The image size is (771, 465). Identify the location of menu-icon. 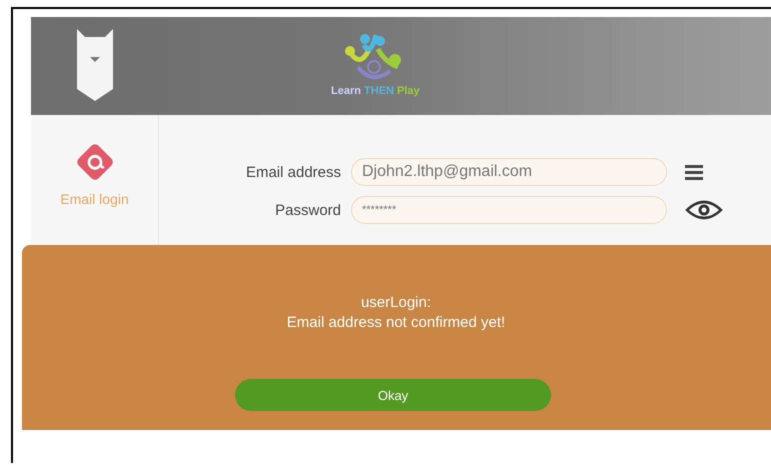
(694, 172).